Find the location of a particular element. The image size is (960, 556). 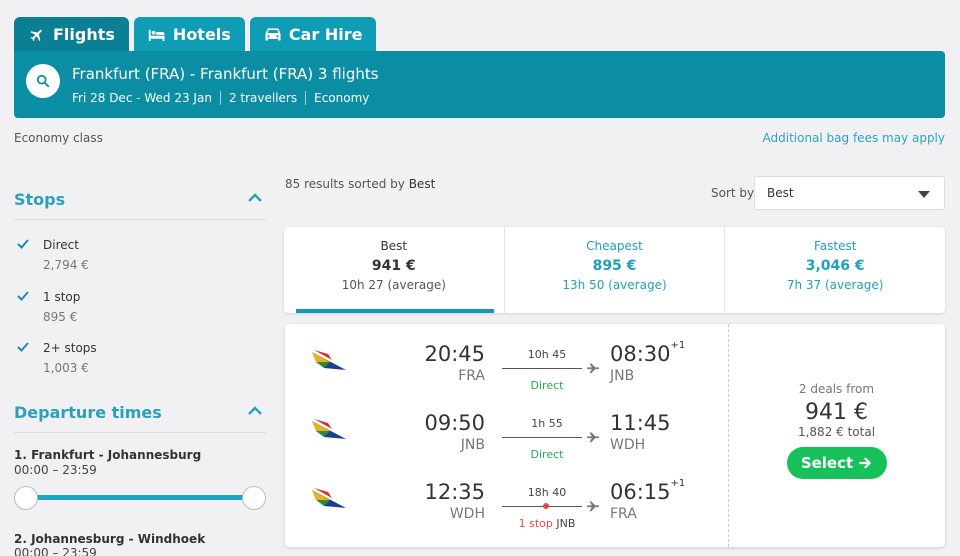

stops-label: Direct is located at coordinates (547, 454).